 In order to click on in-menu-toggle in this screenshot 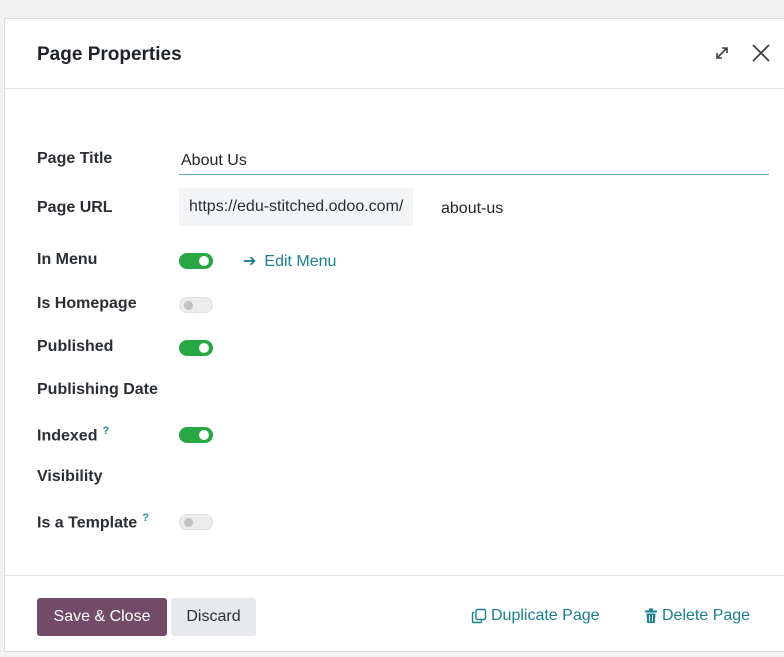, I will do `click(196, 261)`.